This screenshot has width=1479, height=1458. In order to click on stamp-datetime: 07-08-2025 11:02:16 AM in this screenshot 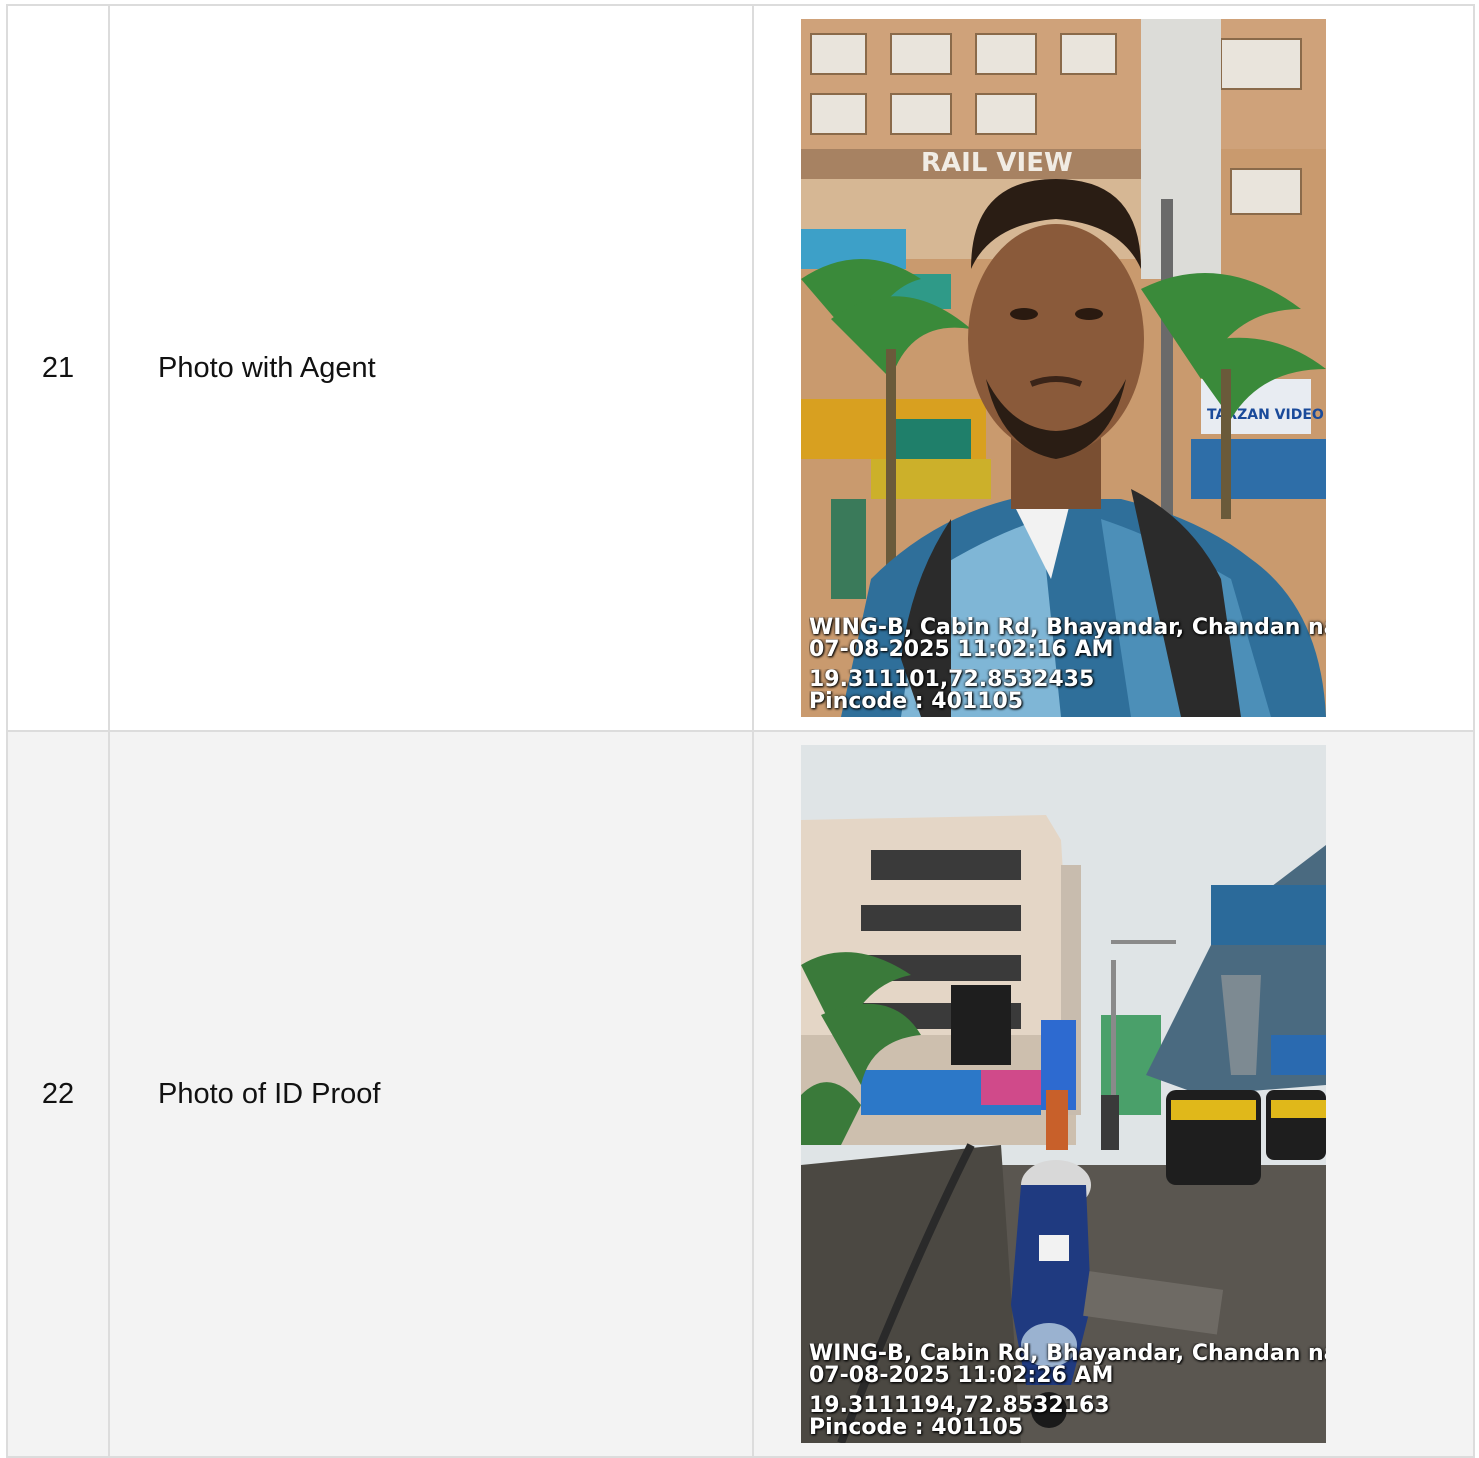, I will do `click(961, 650)`.